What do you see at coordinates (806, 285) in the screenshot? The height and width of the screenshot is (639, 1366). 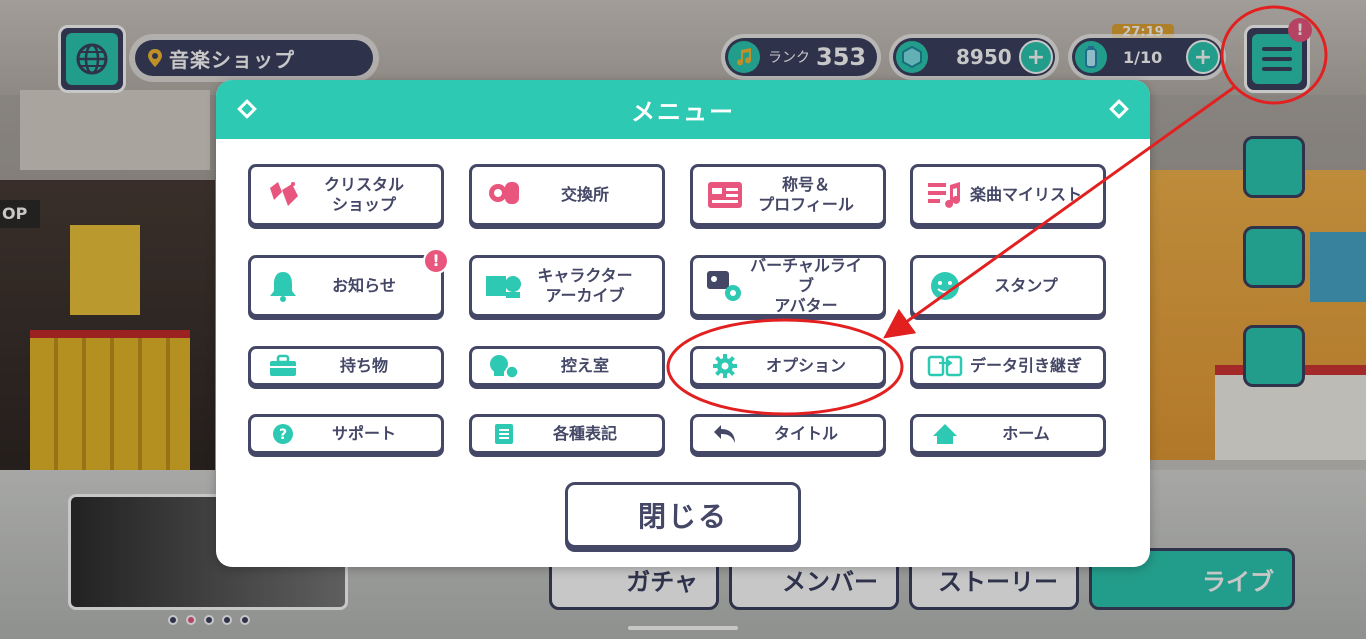 I see `menu-item-label: バーチャルライブ アバター` at bounding box center [806, 285].